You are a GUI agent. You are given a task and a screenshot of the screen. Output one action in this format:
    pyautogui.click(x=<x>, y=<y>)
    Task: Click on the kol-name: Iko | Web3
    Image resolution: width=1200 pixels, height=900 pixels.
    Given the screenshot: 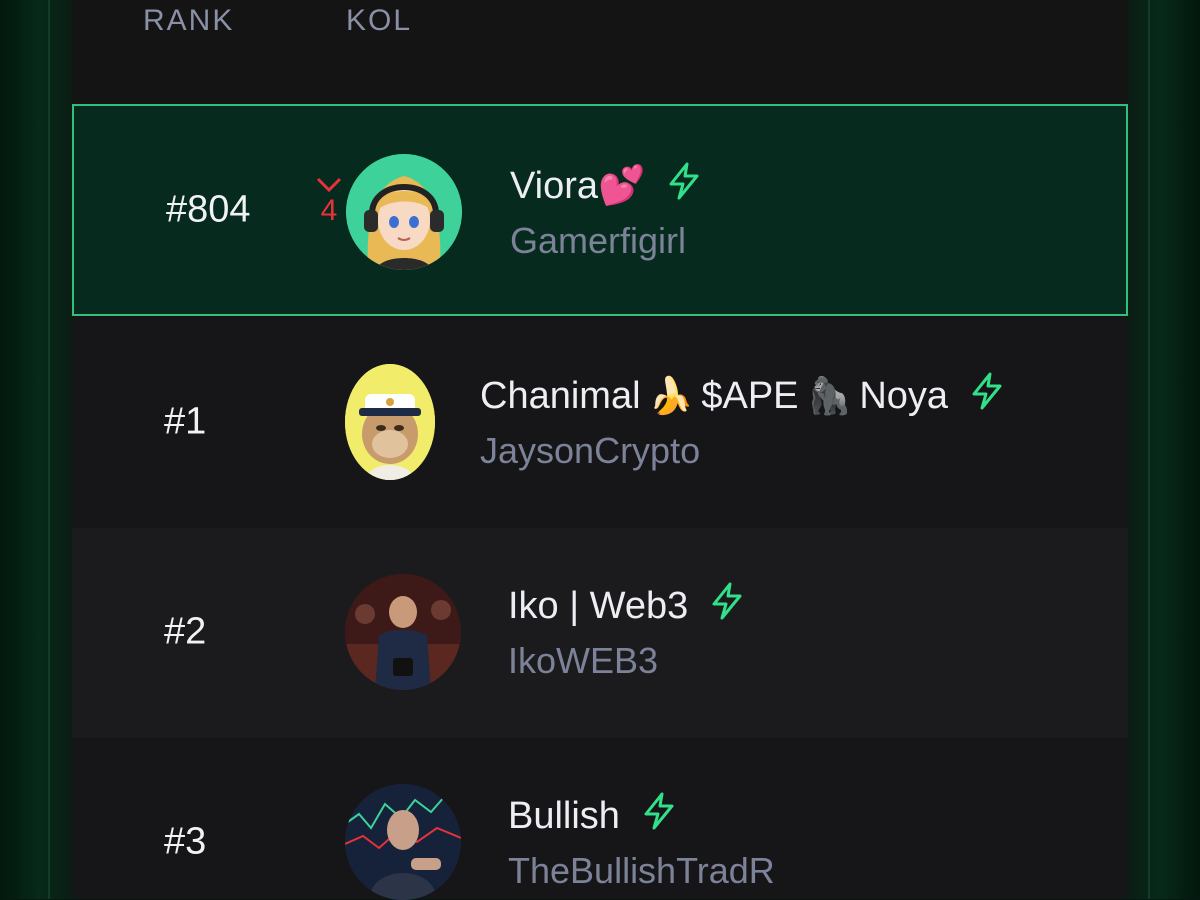 What is the action you would take?
    pyautogui.click(x=626, y=606)
    